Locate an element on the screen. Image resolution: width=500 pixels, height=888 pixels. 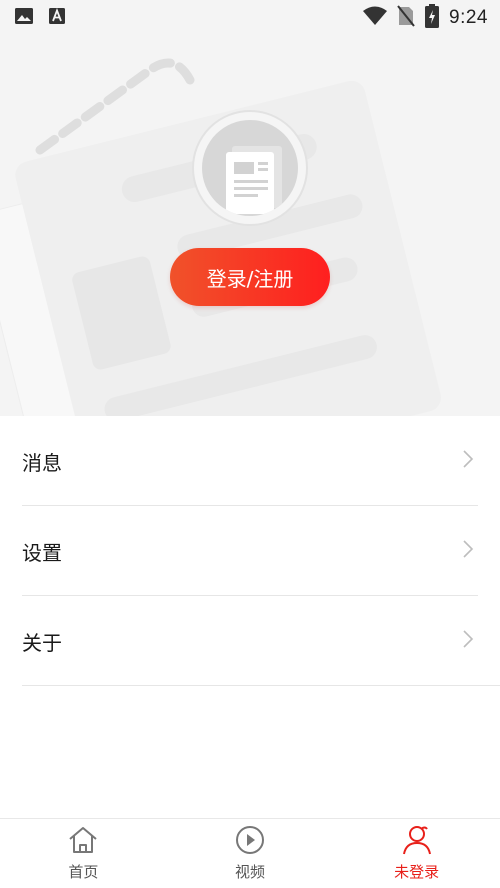
user-icon is located at coordinates (417, 842).